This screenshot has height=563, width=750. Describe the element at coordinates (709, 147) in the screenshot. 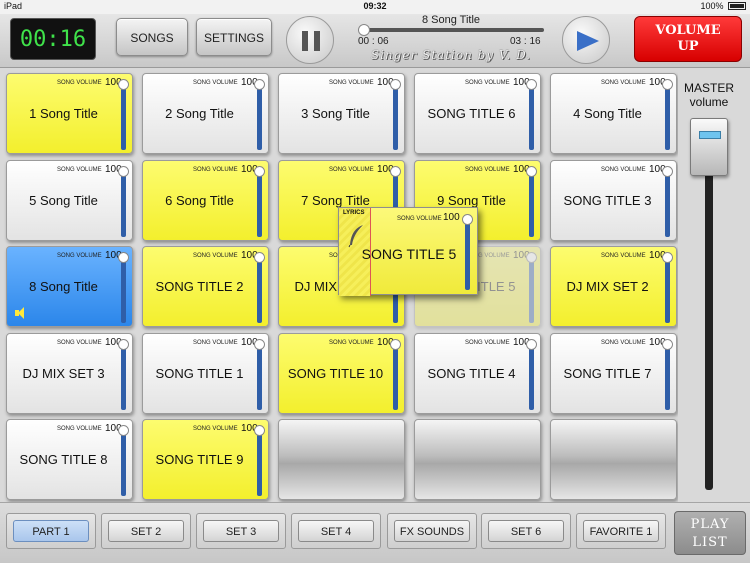

I see `master-volume-thumb` at that location.